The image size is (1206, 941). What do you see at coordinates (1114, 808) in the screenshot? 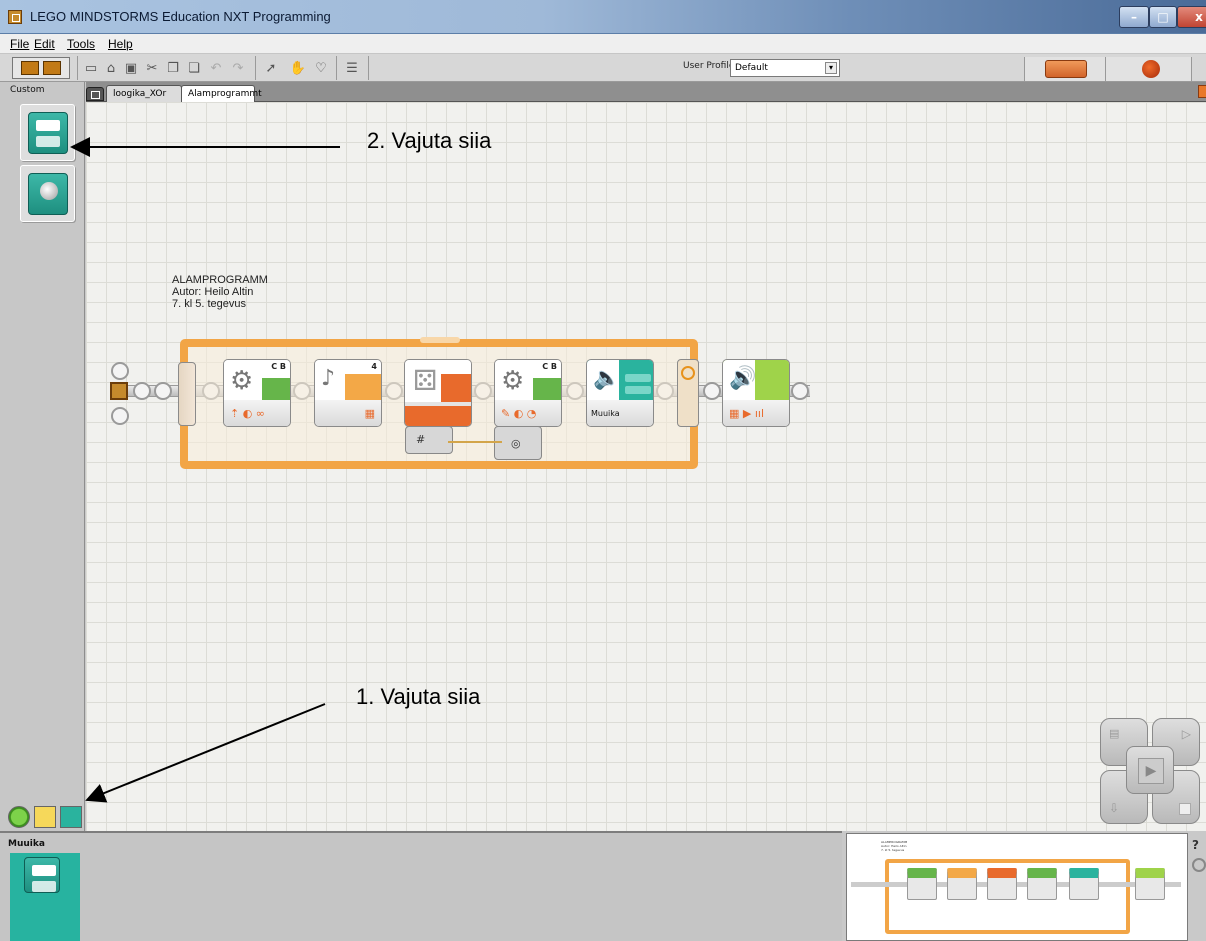
I see `download-run-icon: ⇩` at bounding box center [1114, 808].